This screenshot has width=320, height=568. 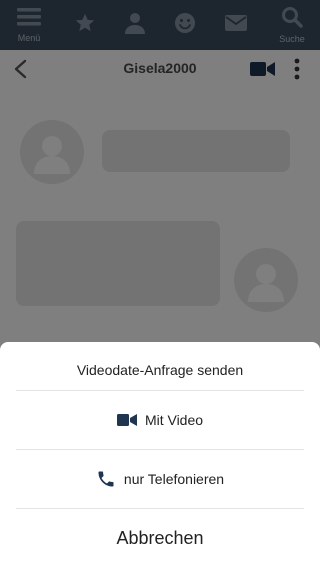 What do you see at coordinates (160, 538) in the screenshot?
I see `cancel-button: Abbrechen` at bounding box center [160, 538].